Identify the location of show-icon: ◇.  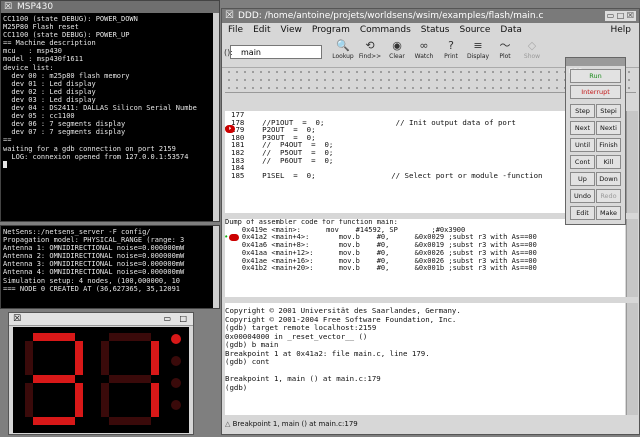
(532, 45).